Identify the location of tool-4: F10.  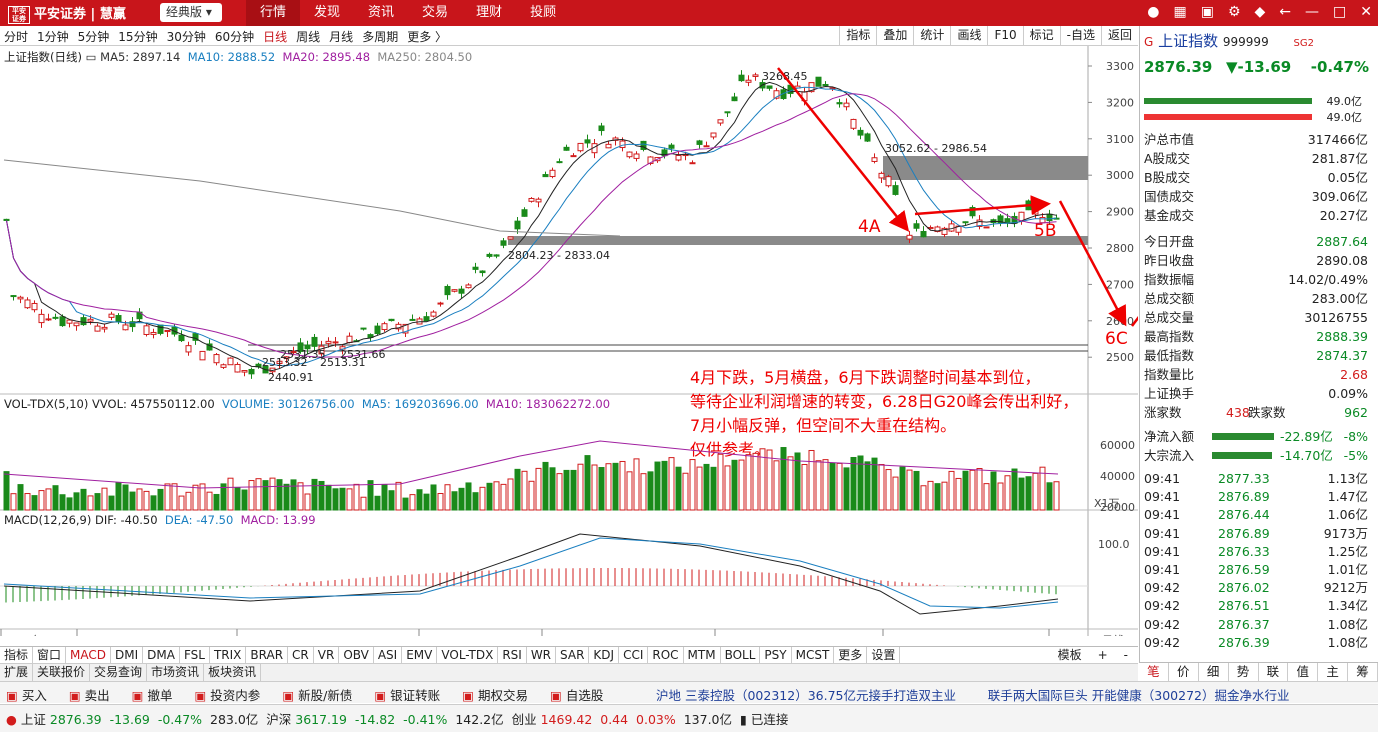
(1004, 35).